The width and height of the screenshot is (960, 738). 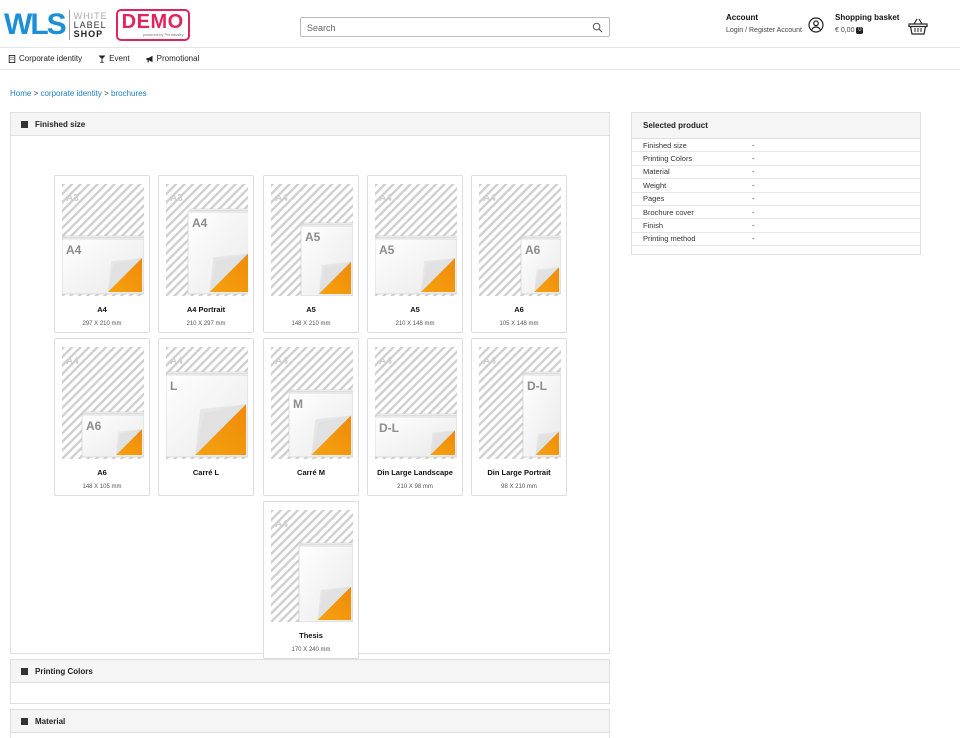 I want to click on logo-line-shop: SHOP, so click(x=88, y=33).